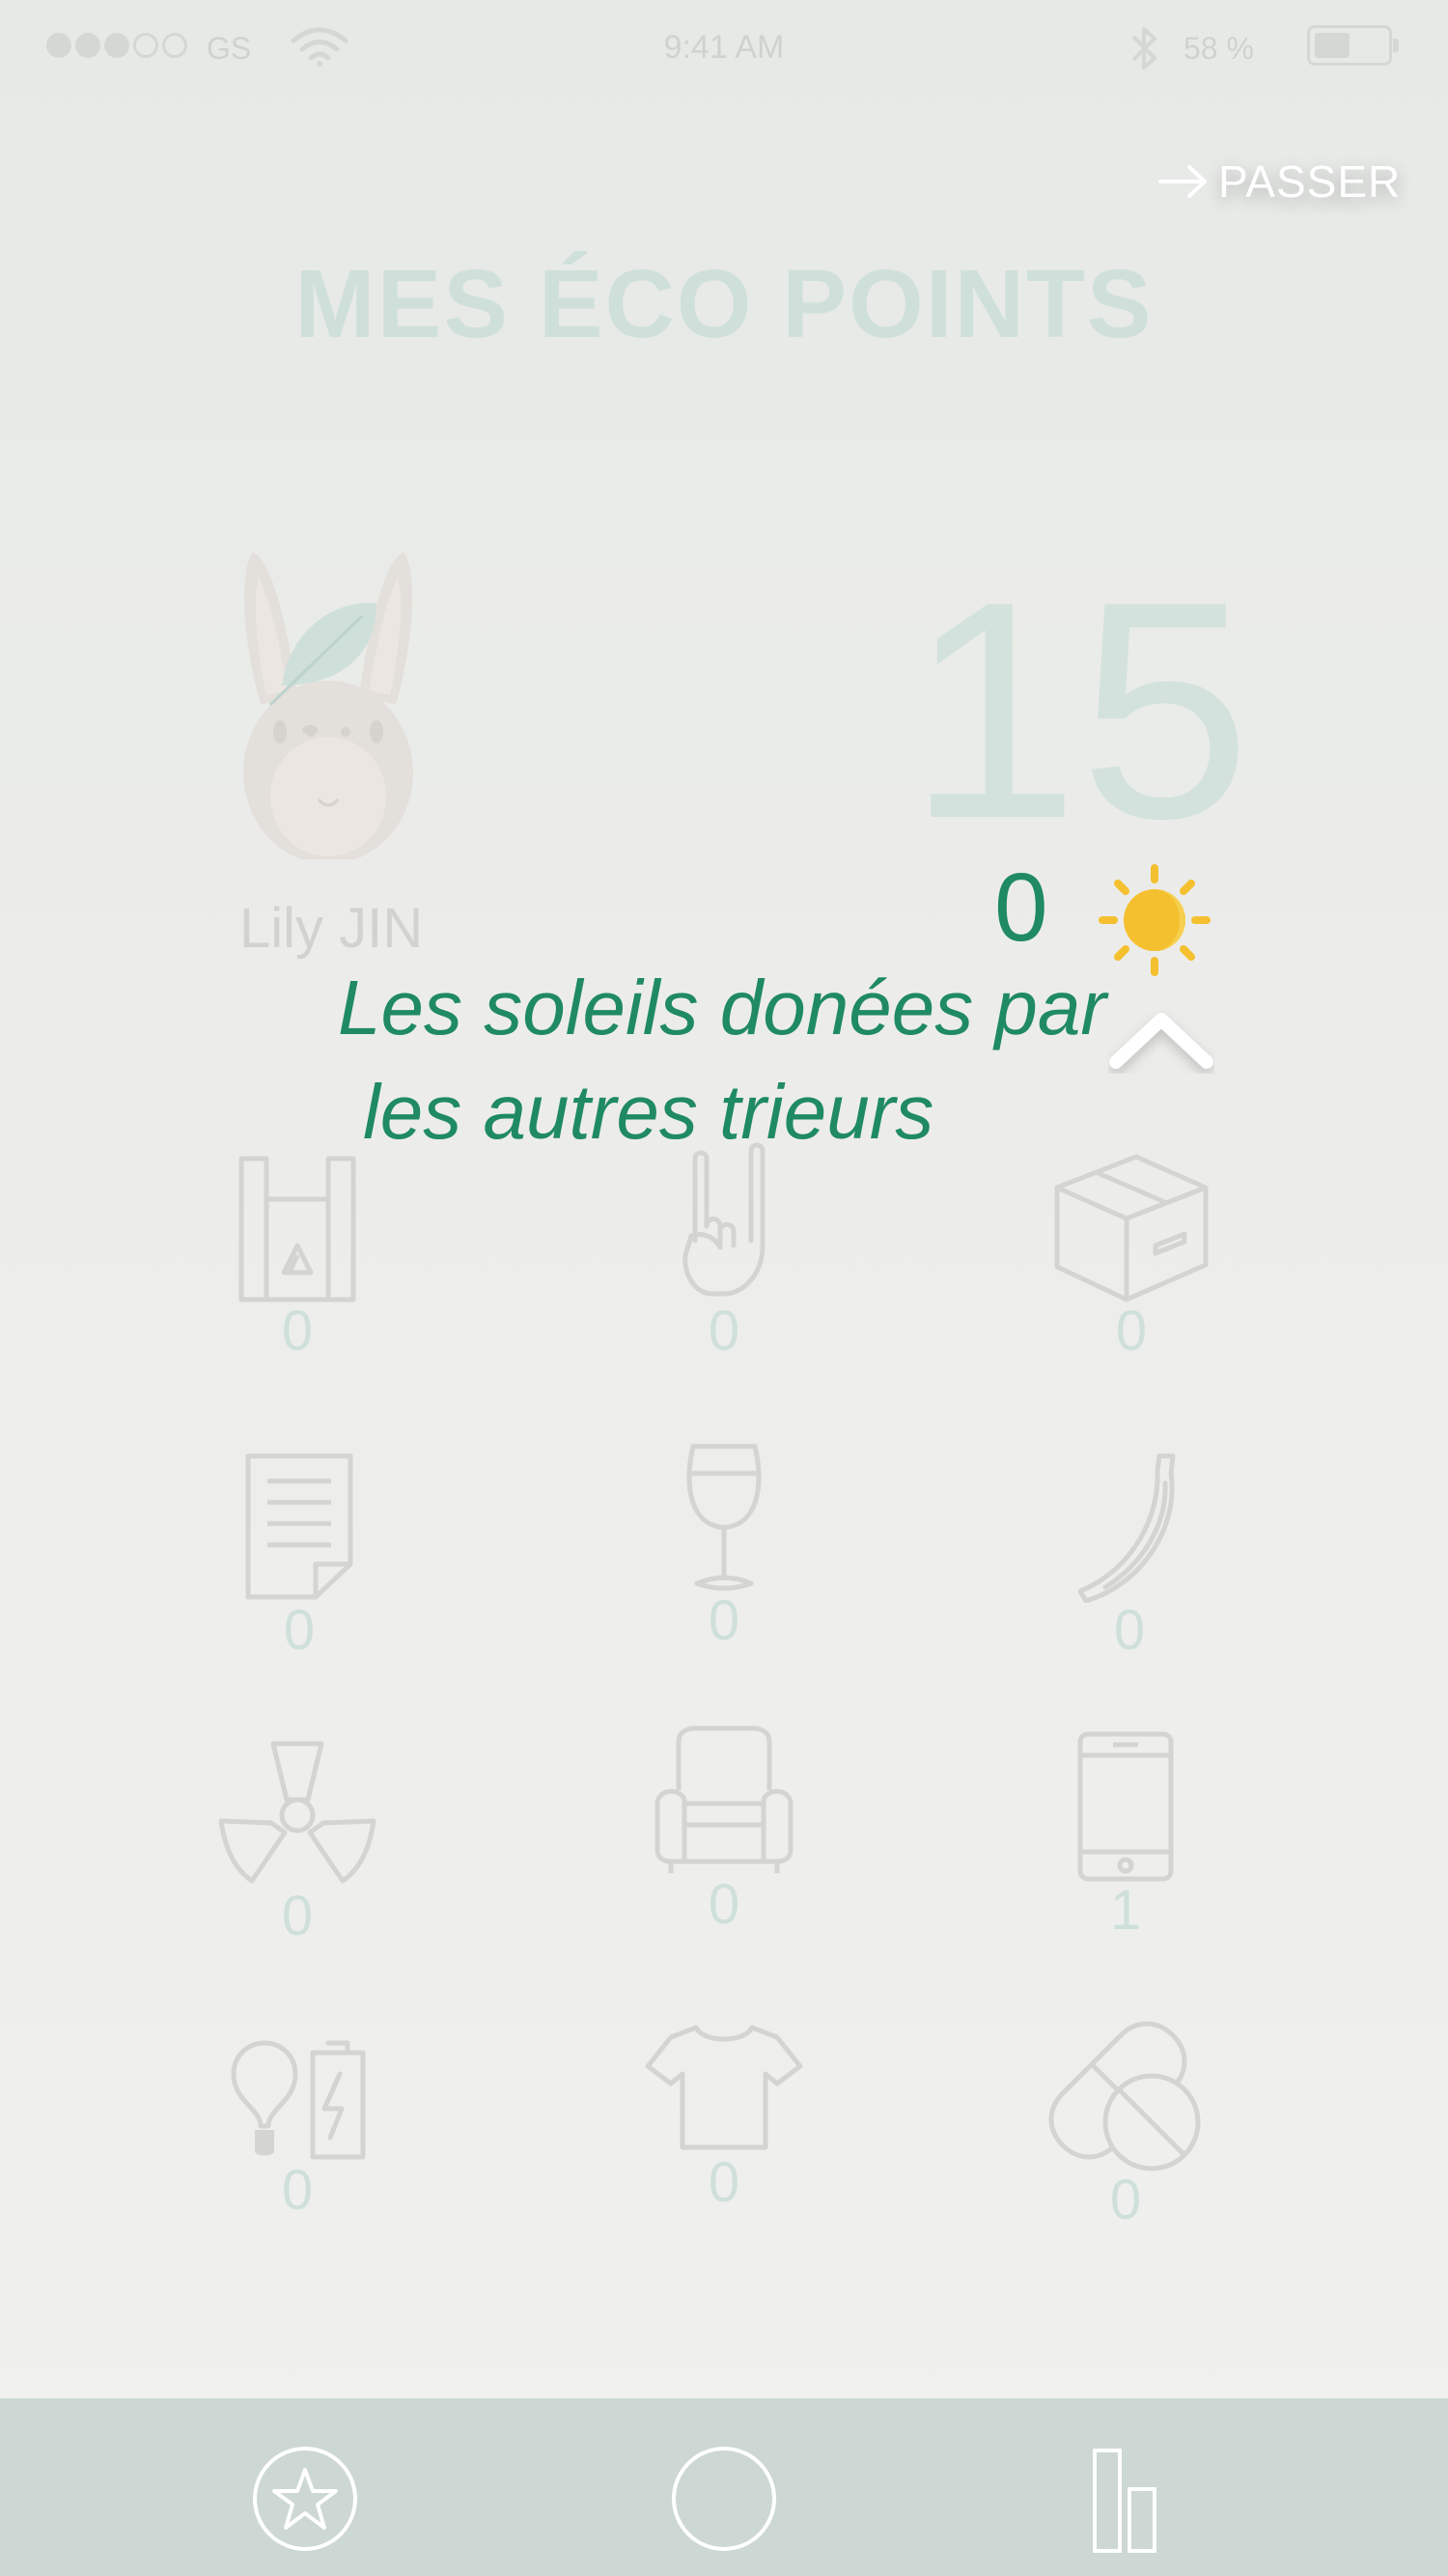  I want to click on sun-count: 0, so click(1021, 908).